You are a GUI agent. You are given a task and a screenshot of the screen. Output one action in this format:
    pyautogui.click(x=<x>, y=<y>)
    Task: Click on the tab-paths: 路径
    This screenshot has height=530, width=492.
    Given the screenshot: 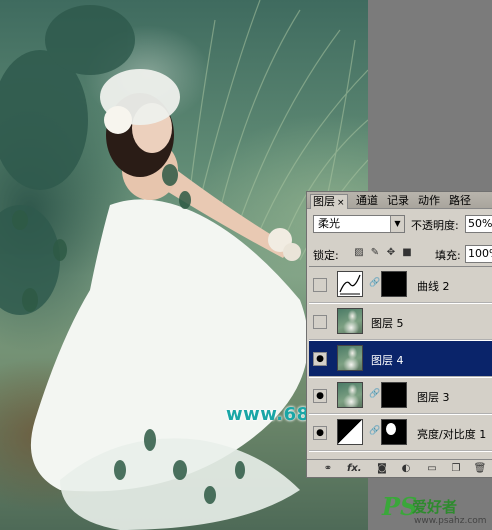 What is the action you would take?
    pyautogui.click(x=460, y=201)
    